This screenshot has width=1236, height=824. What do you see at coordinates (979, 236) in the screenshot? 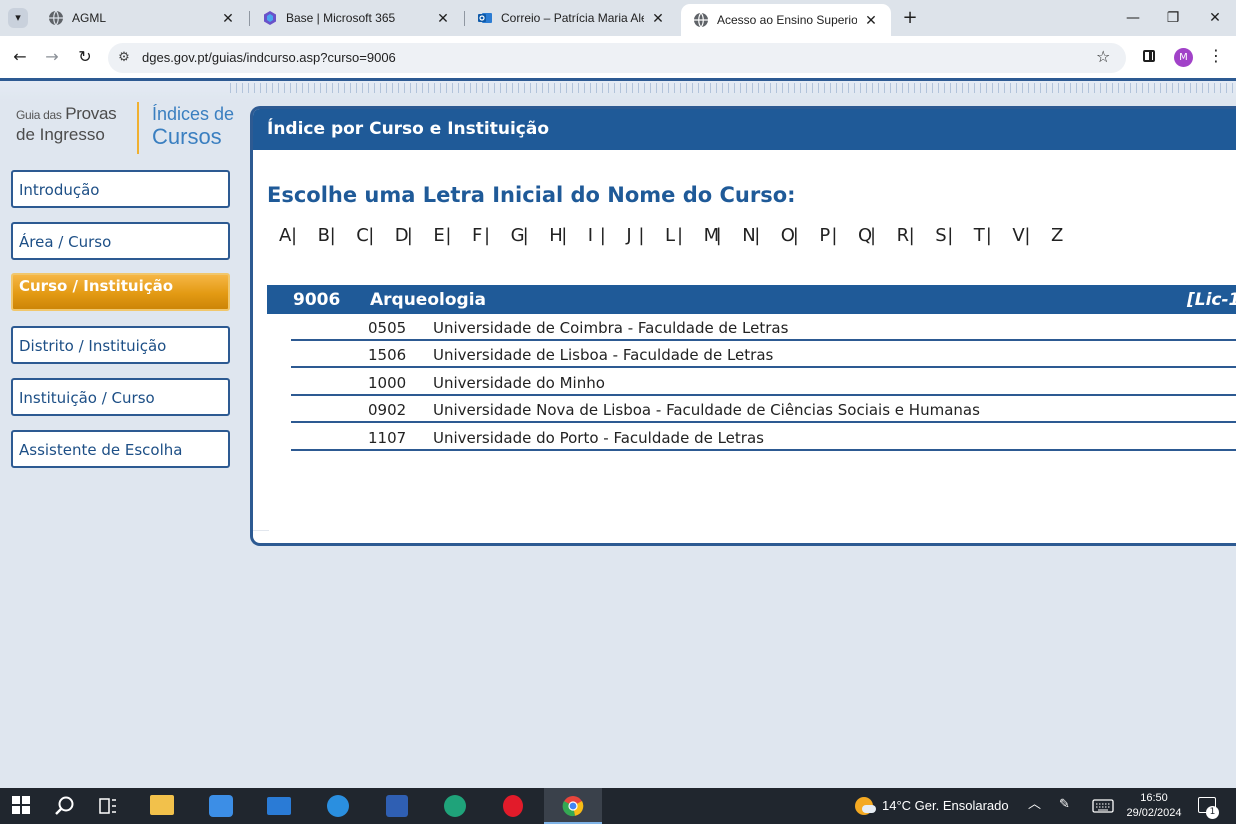
I see `letter-link-t: T` at bounding box center [979, 236].